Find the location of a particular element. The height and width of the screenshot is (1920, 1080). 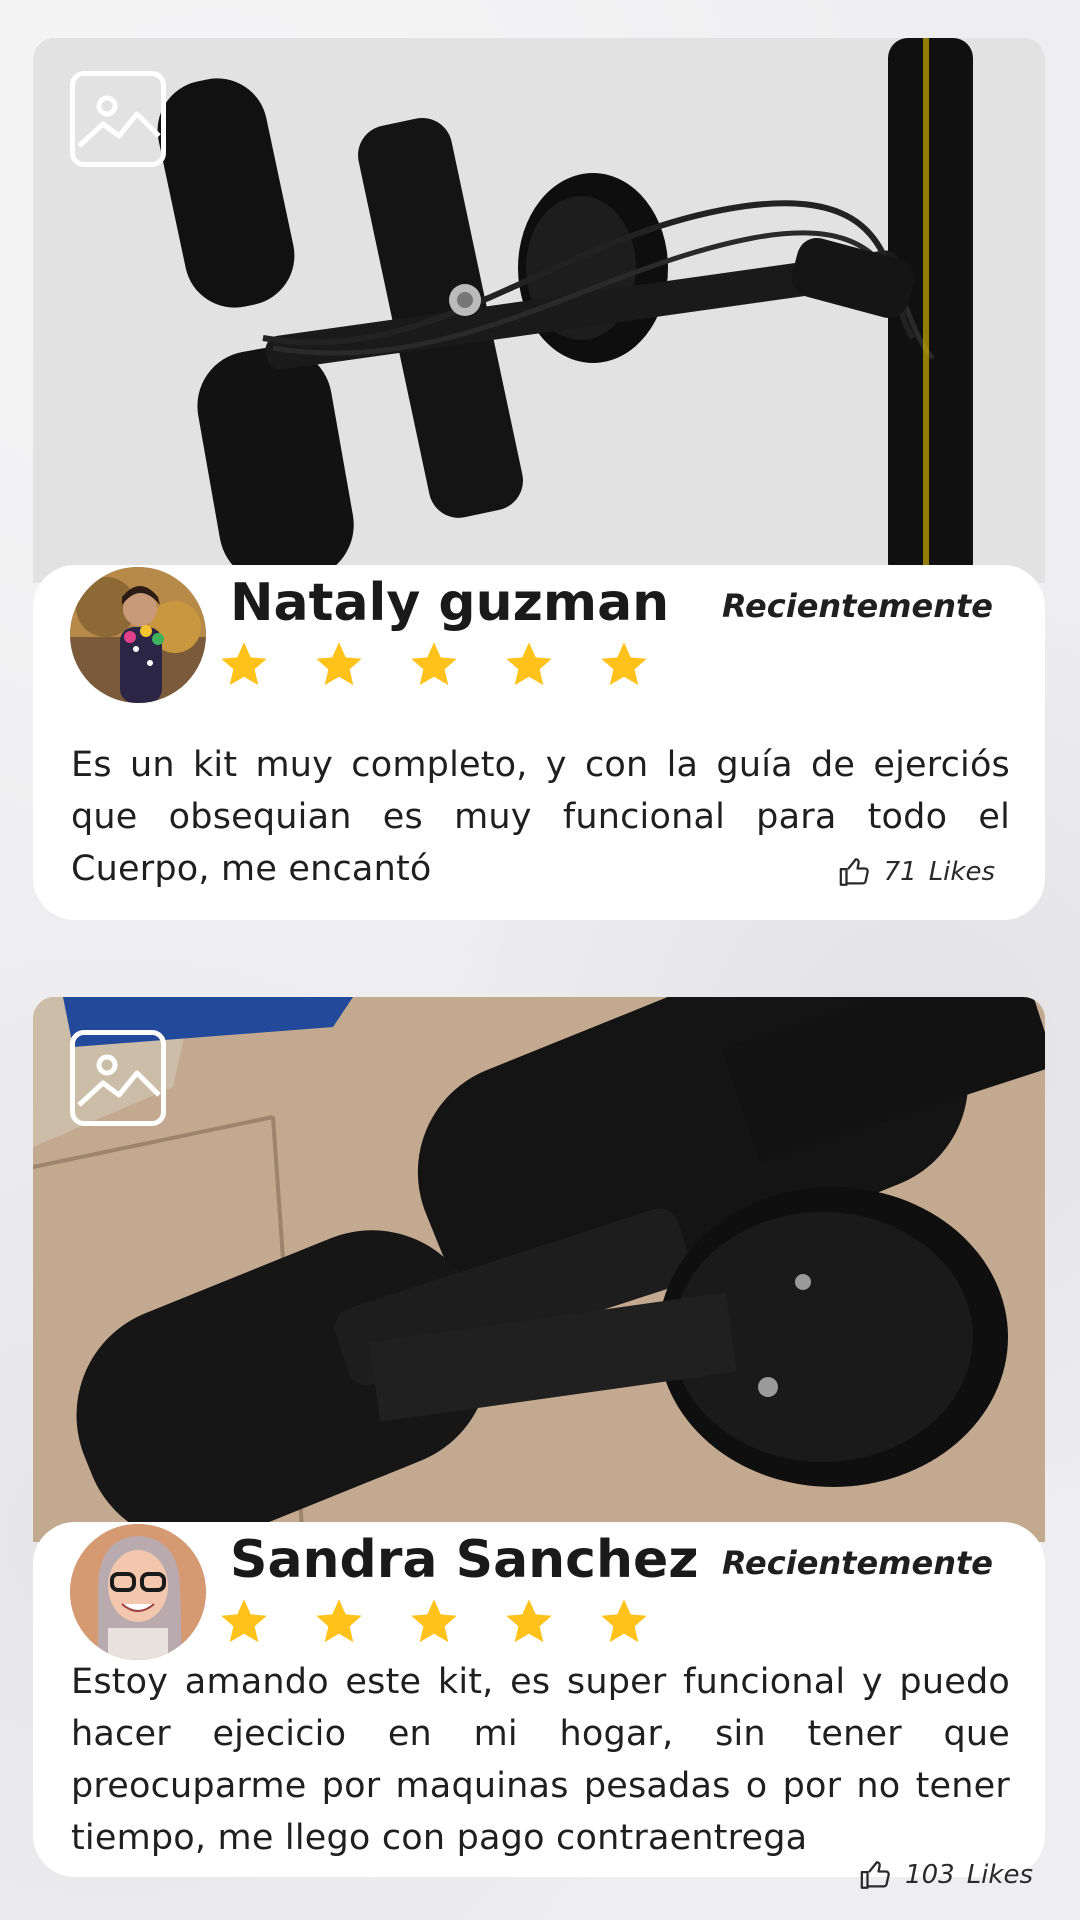

like-button: 103 Likes is located at coordinates (946, 1875).